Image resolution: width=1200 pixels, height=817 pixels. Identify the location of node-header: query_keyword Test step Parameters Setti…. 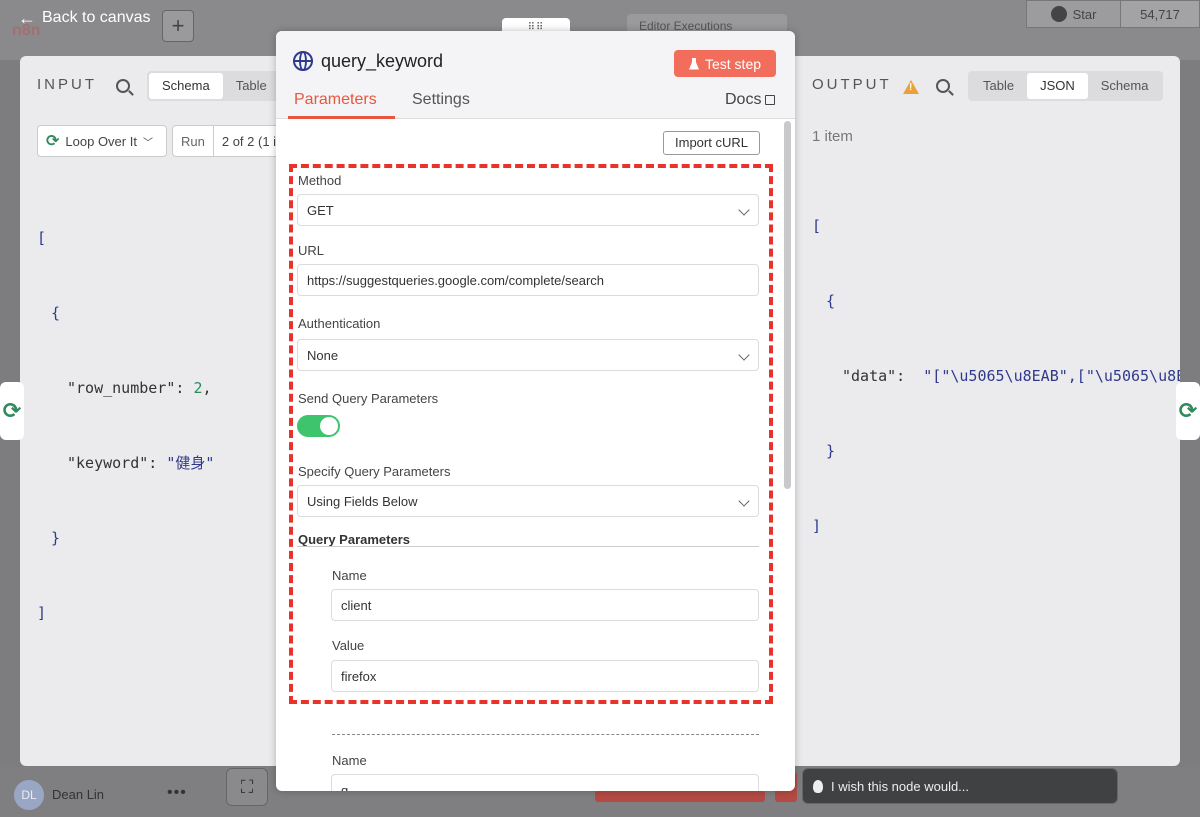
(535, 75).